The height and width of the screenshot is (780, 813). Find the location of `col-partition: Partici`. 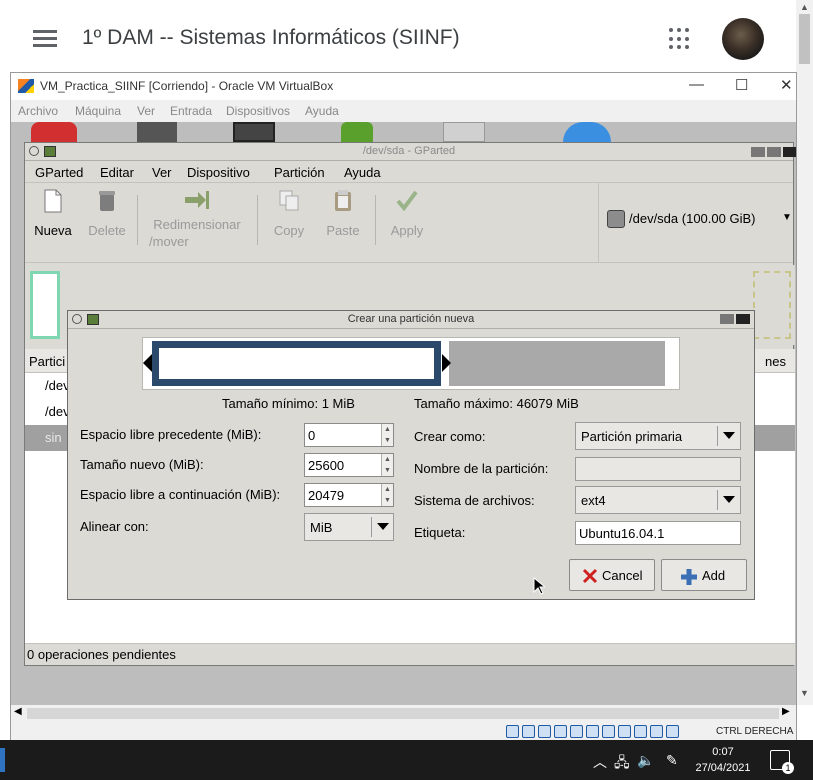

col-partition: Partici is located at coordinates (47, 361).